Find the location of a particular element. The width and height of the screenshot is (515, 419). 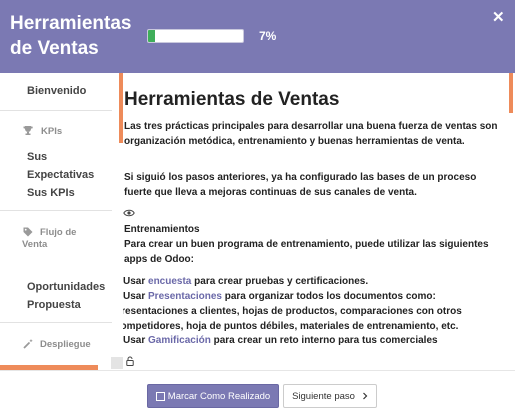

sidebar-item-welcome: Bienvenido is located at coordinates (56, 91).